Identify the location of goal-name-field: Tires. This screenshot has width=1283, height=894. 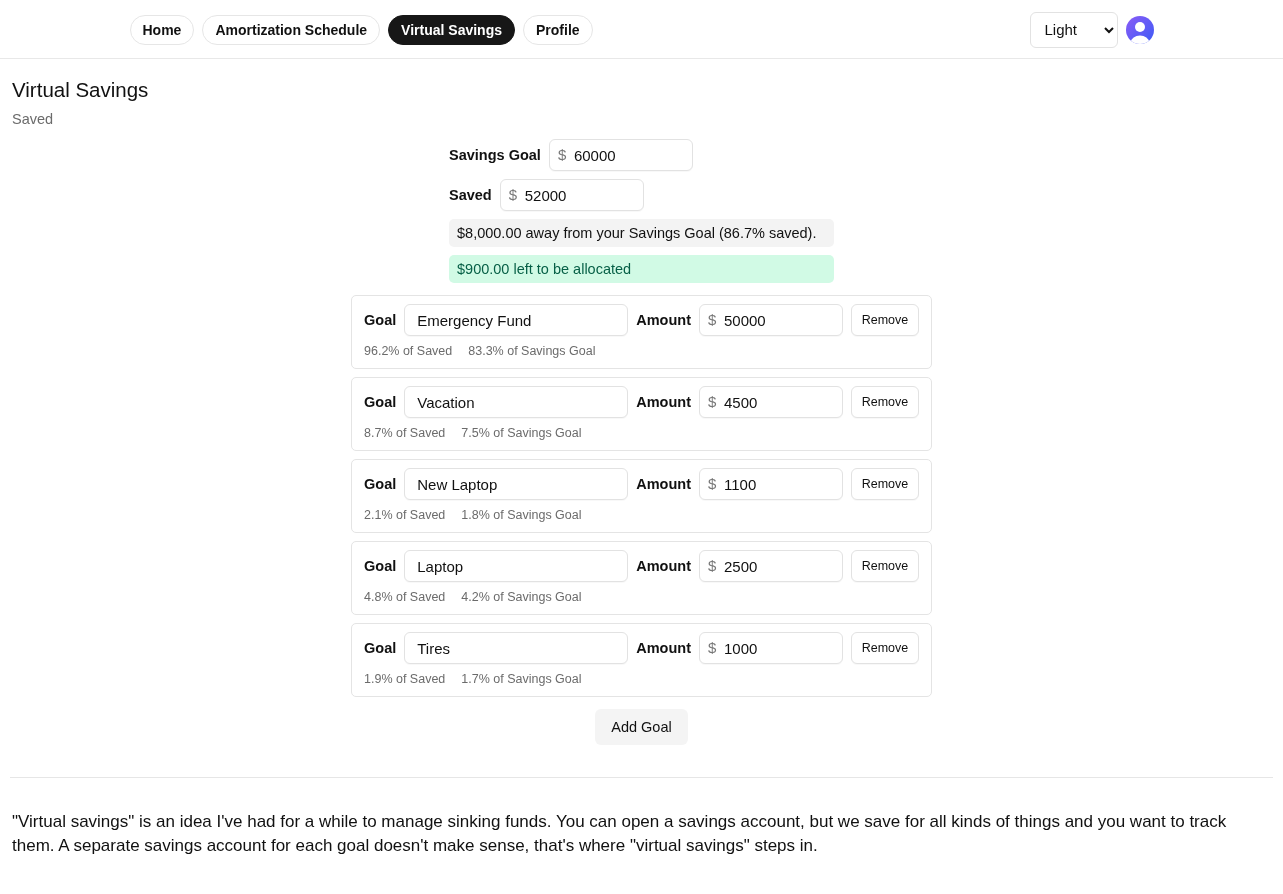
(516, 648).